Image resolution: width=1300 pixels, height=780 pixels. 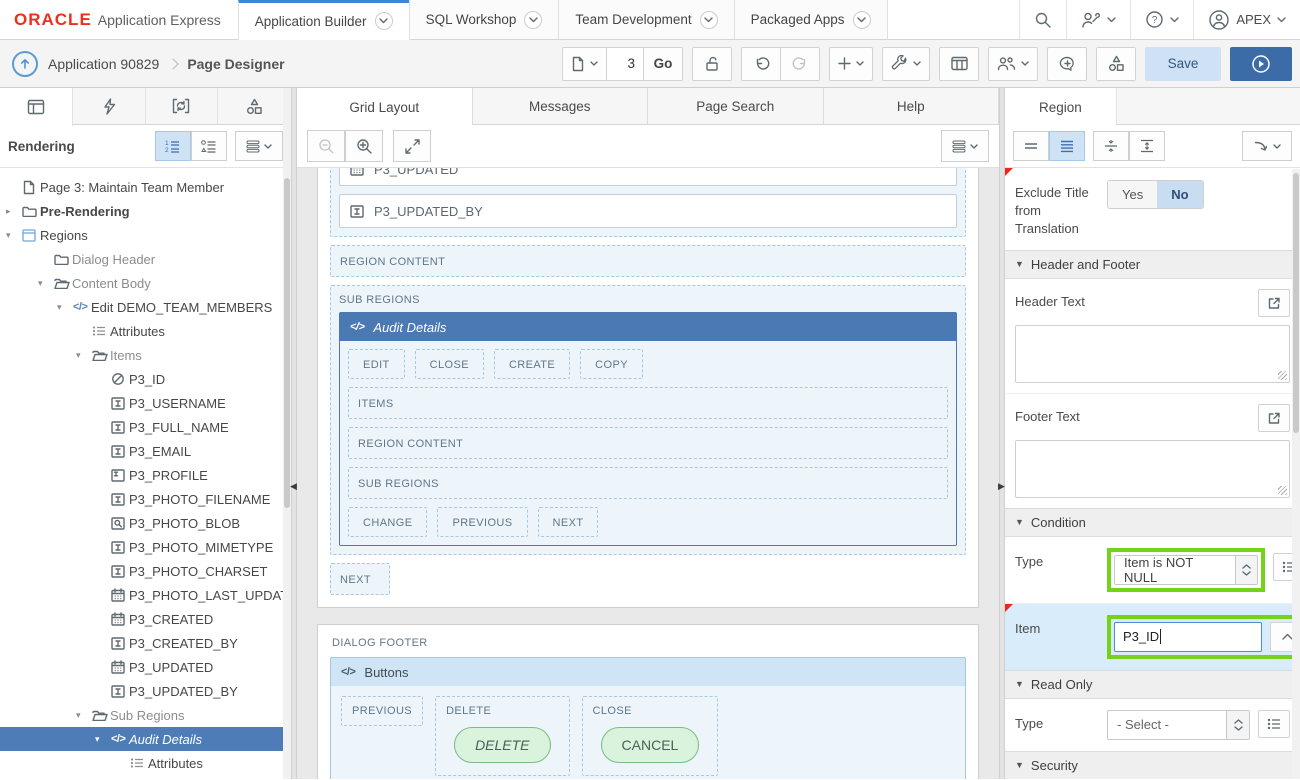 What do you see at coordinates (611, 364) in the screenshot?
I see `button-slot-copy: COPY` at bounding box center [611, 364].